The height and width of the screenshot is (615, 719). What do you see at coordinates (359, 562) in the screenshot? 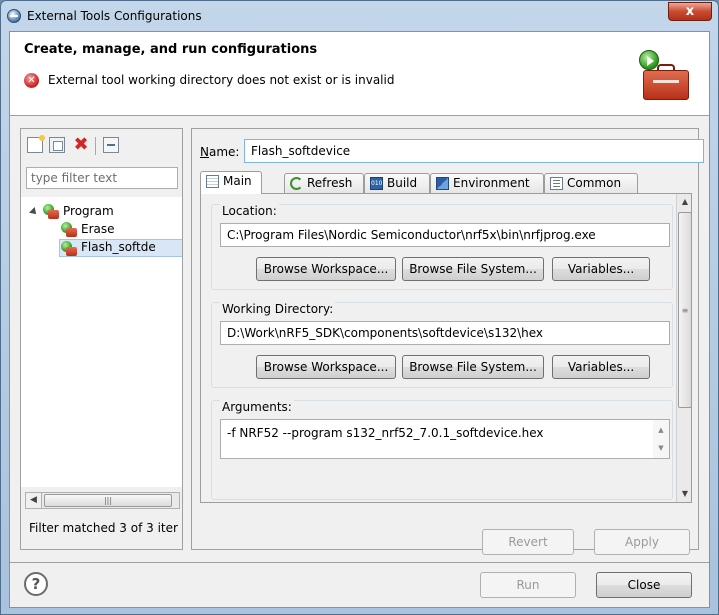
I see `footer-separator` at bounding box center [359, 562].